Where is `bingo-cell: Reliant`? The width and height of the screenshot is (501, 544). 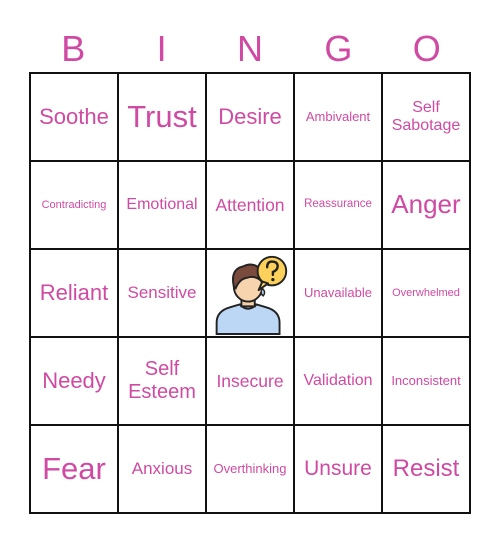 bingo-cell: Reliant is located at coordinates (74, 293).